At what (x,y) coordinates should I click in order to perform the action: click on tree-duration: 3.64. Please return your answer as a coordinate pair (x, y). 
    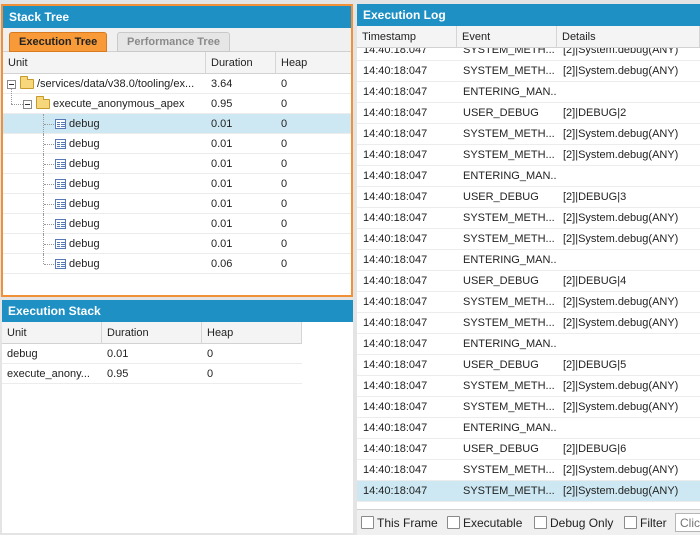
    Looking at the image, I should click on (222, 84).